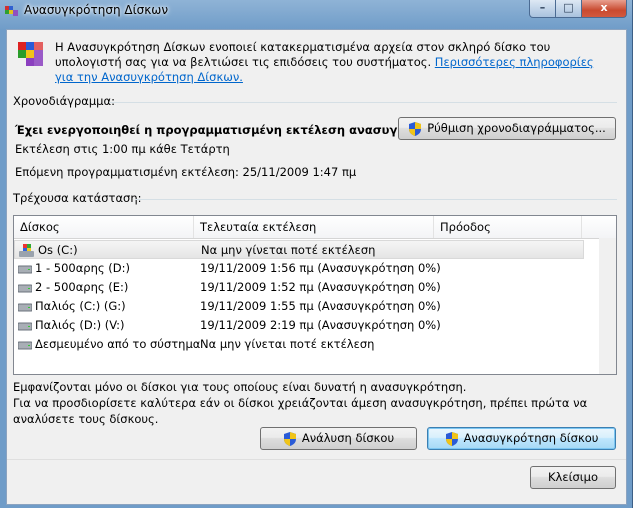 The width and height of the screenshot is (633, 508). Describe the element at coordinates (320, 268) in the screenshot. I see `disk-last-run: 19/11/2009 1:56 πμ (Ανασυγκρότηση 0%)` at that location.